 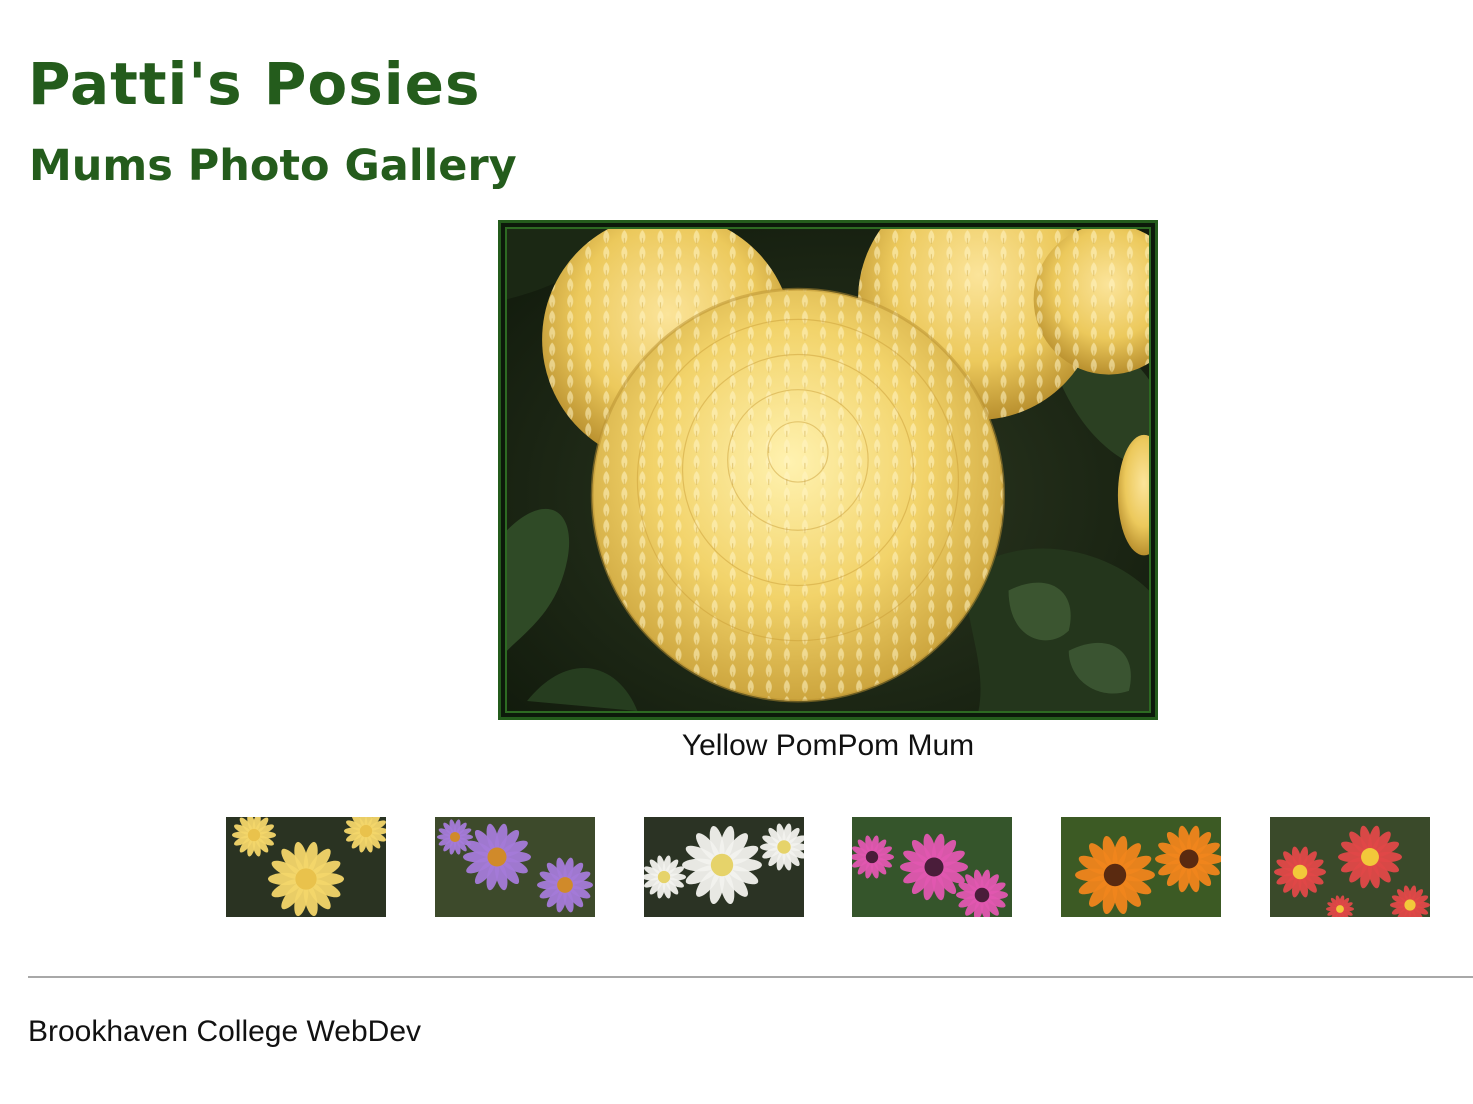 What do you see at coordinates (831, 867) in the screenshot?
I see `thumbnail-strip` at bounding box center [831, 867].